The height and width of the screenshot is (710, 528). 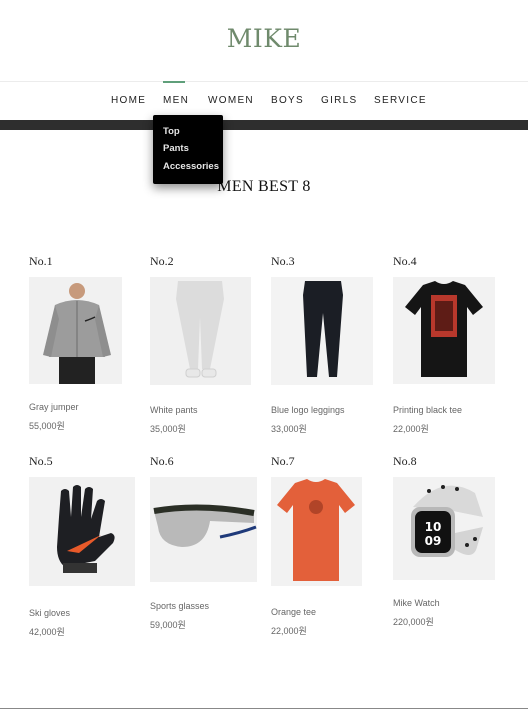 What do you see at coordinates (168, 429) in the screenshot?
I see `product-price: 35,000원` at bounding box center [168, 429].